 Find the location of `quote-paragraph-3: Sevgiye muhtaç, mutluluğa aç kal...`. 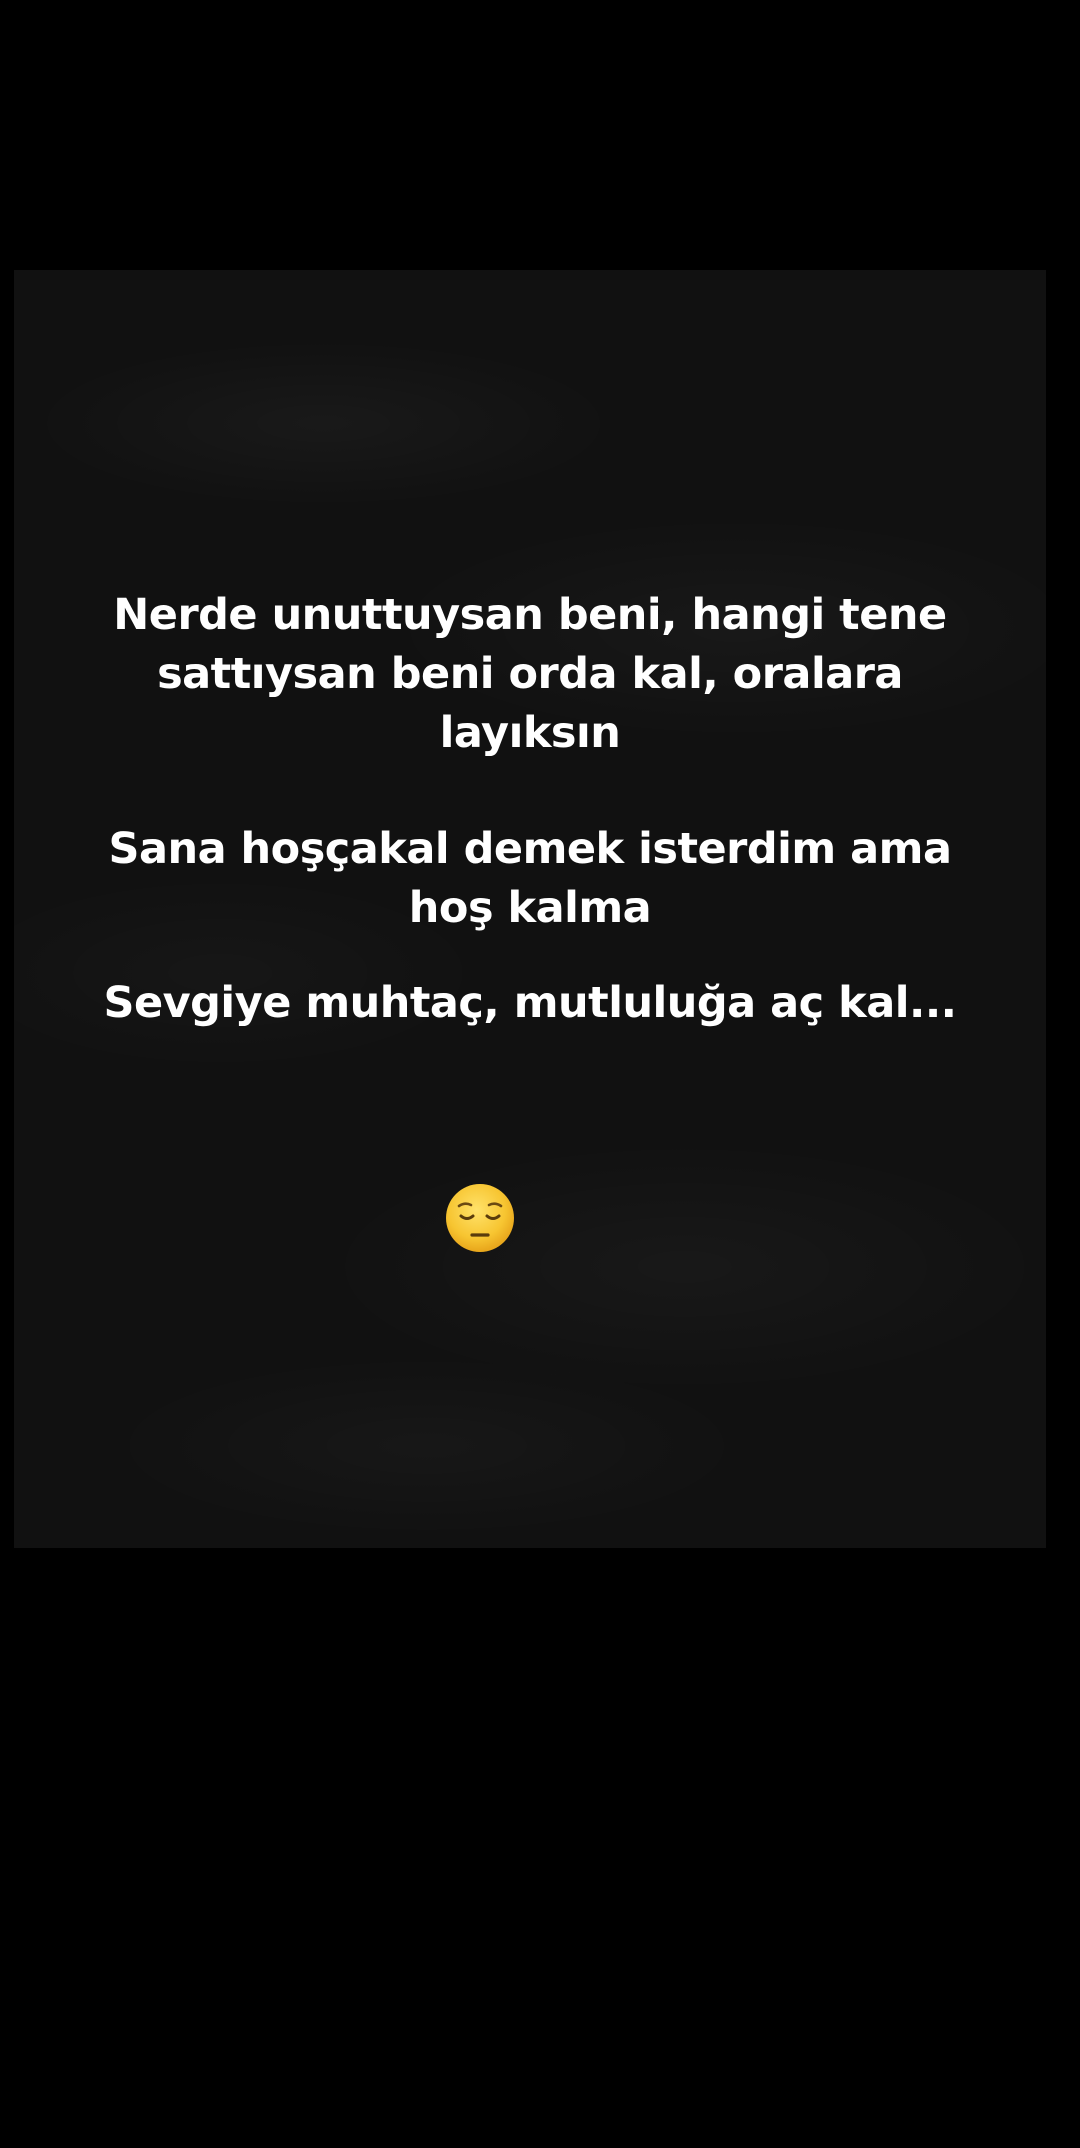

quote-paragraph-3: Sevgiye muhtaç, mutluluğa aç kal... is located at coordinates (530, 1003).